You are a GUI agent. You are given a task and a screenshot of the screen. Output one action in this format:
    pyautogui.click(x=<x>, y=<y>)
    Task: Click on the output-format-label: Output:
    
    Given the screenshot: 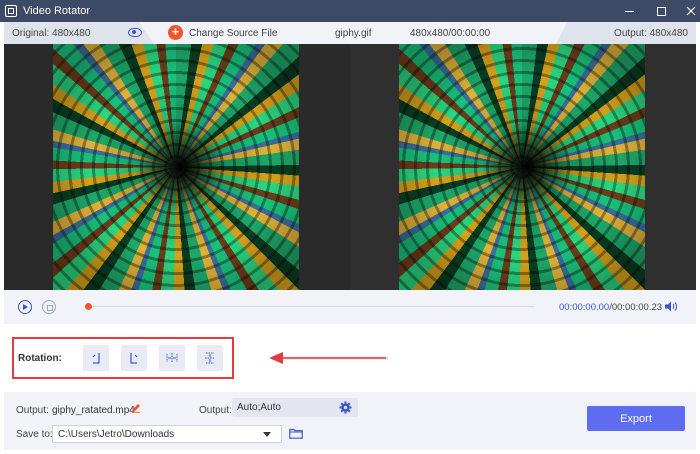 What is the action you would take?
    pyautogui.click(x=215, y=410)
    